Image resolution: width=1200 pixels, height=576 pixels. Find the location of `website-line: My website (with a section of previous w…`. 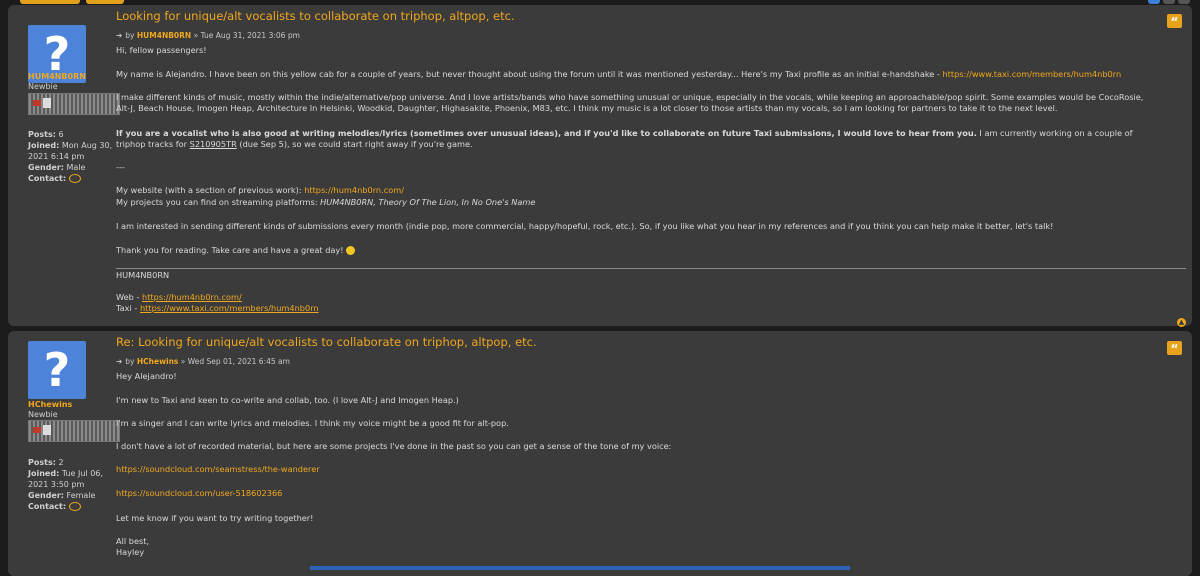

website-line: My website (with a section of previous w… is located at coordinates (636, 190).